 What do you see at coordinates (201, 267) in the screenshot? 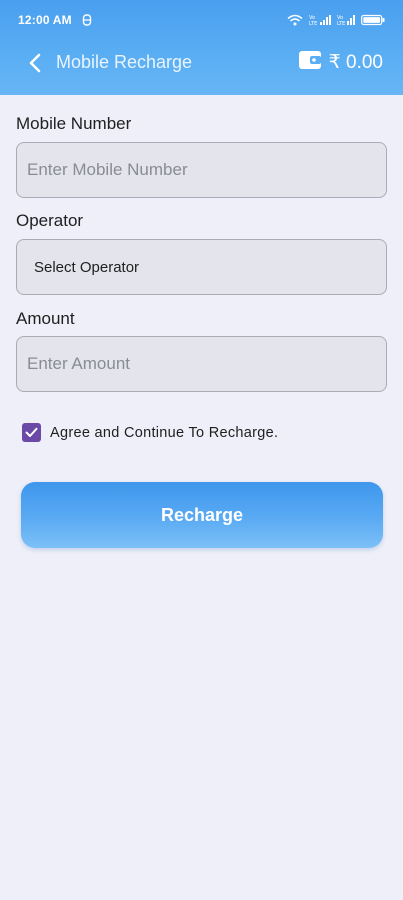
I see `operator-select: Select Operator` at bounding box center [201, 267].